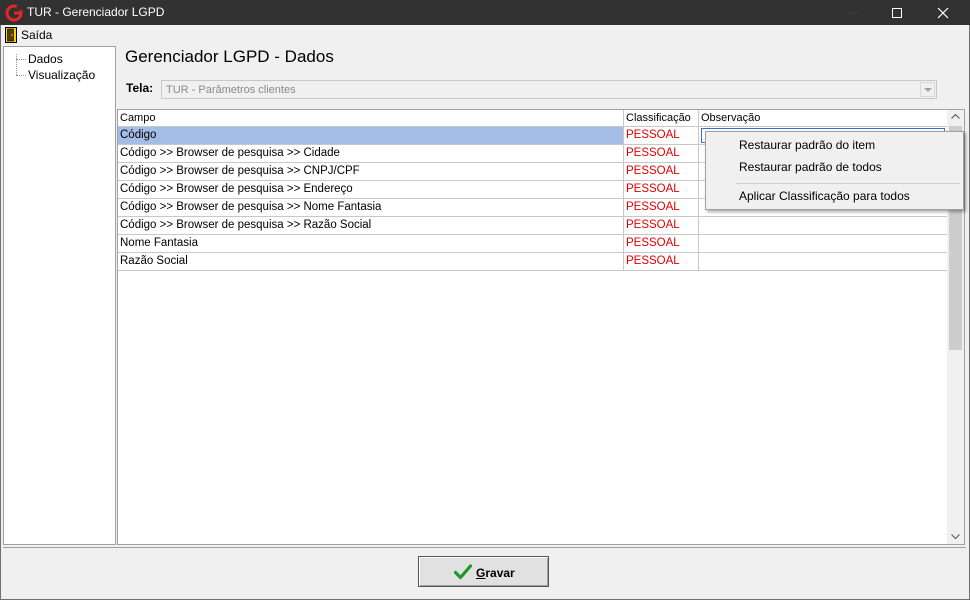 The height and width of the screenshot is (600, 970). Describe the element at coordinates (463, 572) in the screenshot. I see `checkmark-icon` at that location.